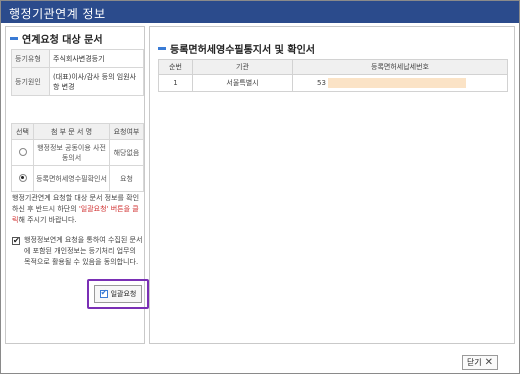  I want to click on notice-text-end: 해 주시기 바랍니다., so click(47, 220).